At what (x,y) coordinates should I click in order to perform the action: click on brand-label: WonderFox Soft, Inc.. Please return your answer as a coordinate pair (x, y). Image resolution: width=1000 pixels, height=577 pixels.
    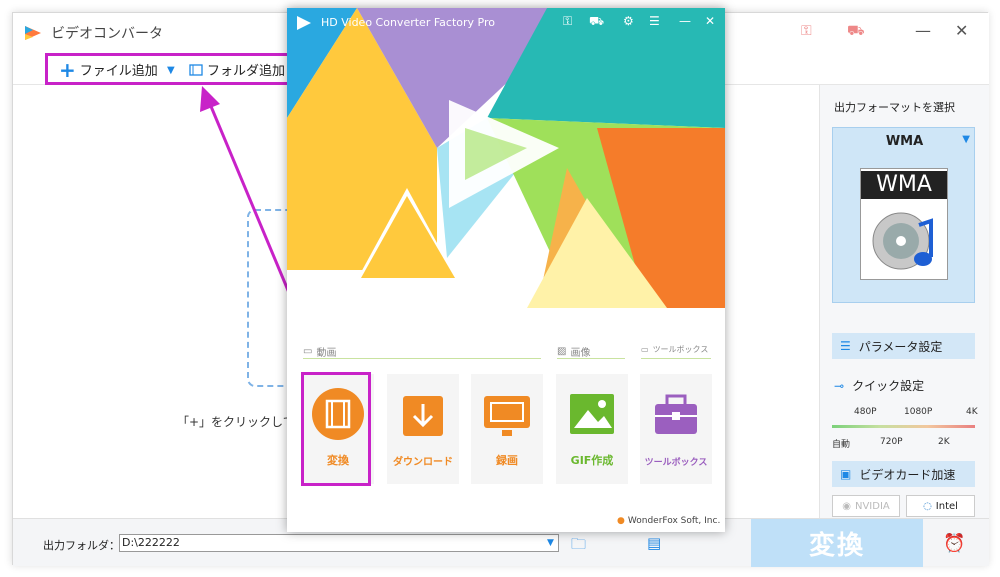
    Looking at the image, I should click on (674, 521).